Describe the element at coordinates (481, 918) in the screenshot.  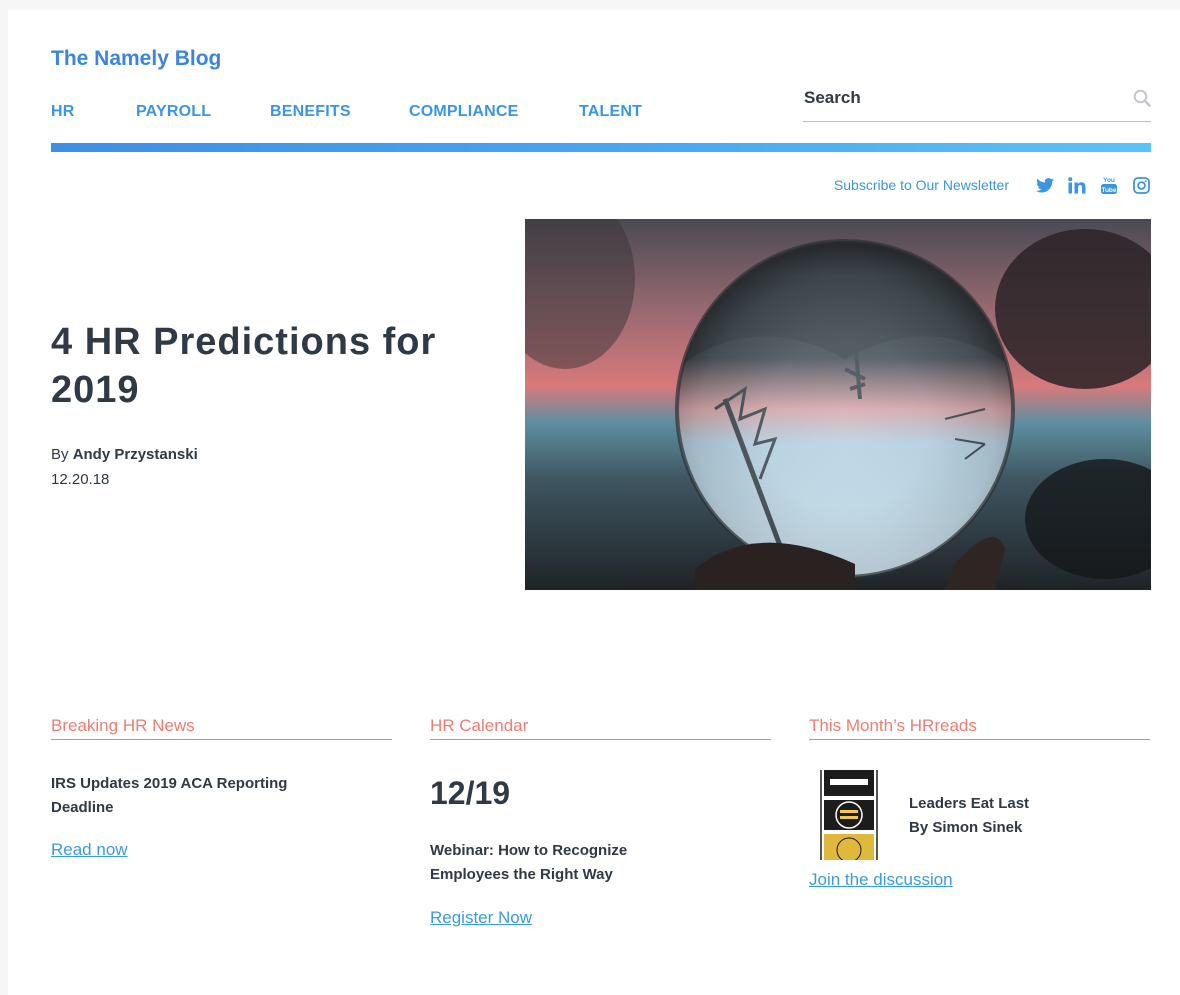
I see `register-now-link: Register Now` at that location.